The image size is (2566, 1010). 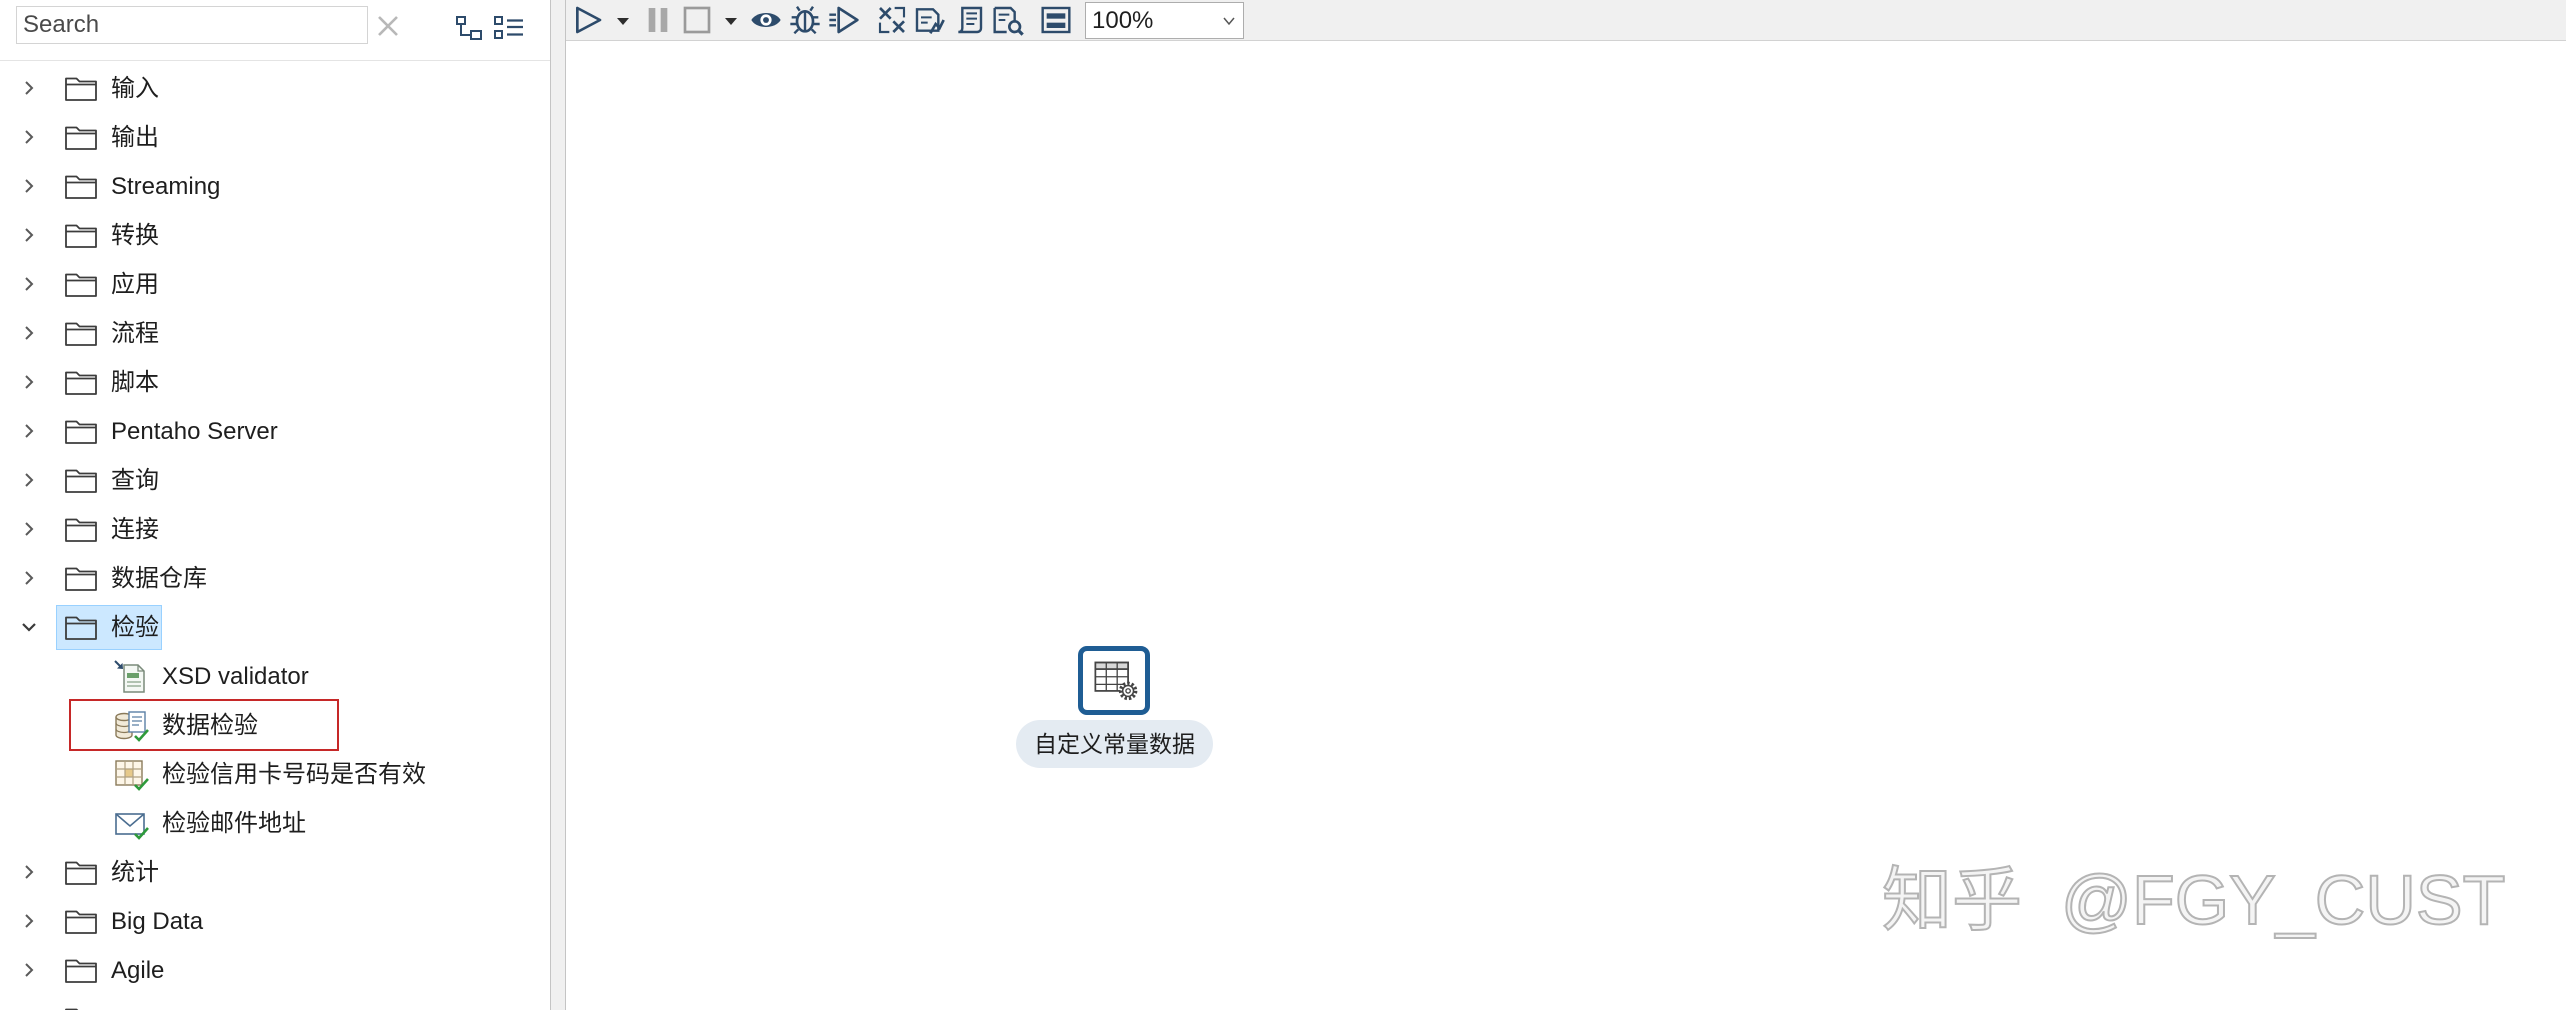 I want to click on tree-item-agile: Agile, so click(x=275, y=970).